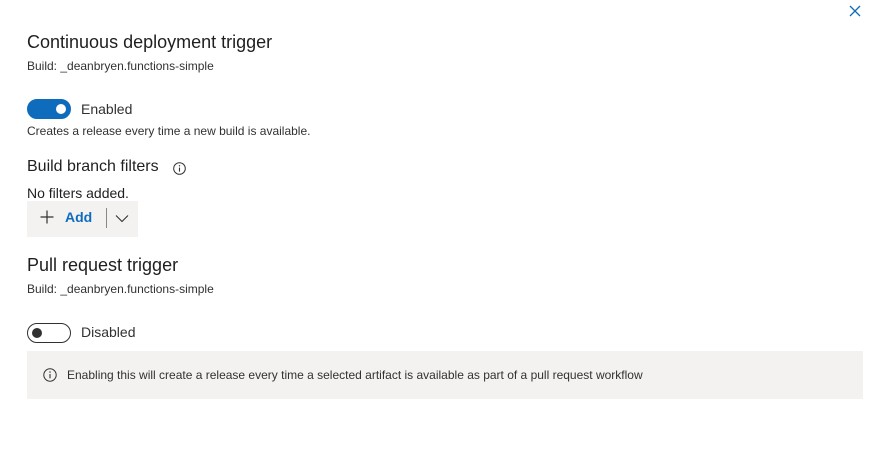 Image resolution: width=876 pixels, height=449 pixels. What do you see at coordinates (120, 66) in the screenshot?
I see `continuous-deployment-build: Build: _deanbryen.functions-simple` at bounding box center [120, 66].